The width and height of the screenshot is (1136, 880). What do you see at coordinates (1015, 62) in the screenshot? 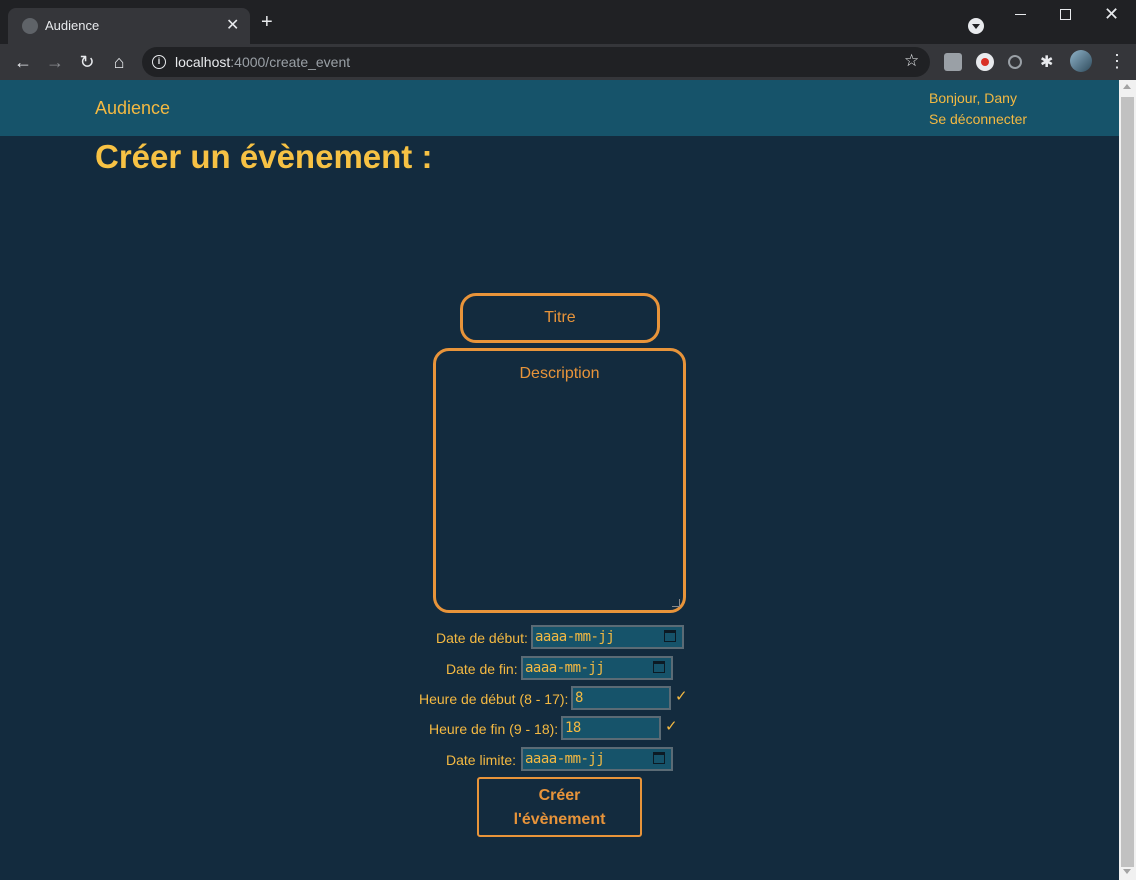
I see `extension-circle-icon` at bounding box center [1015, 62].